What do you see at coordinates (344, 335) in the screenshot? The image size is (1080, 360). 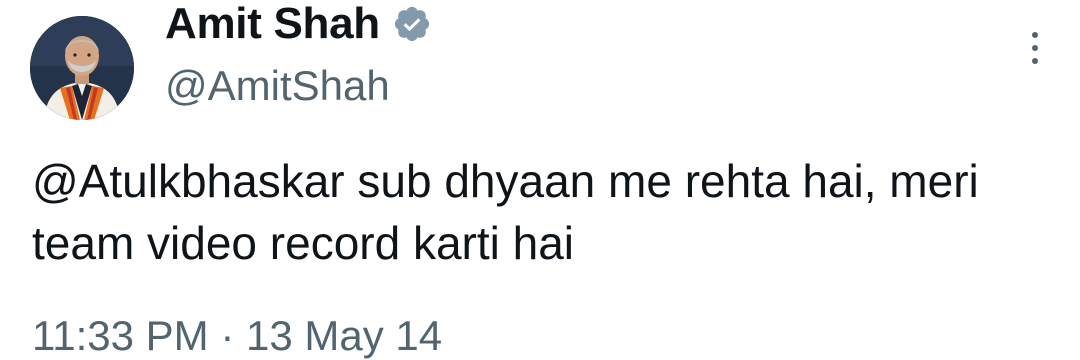 I see `tweet-date: 13 May 14` at bounding box center [344, 335].